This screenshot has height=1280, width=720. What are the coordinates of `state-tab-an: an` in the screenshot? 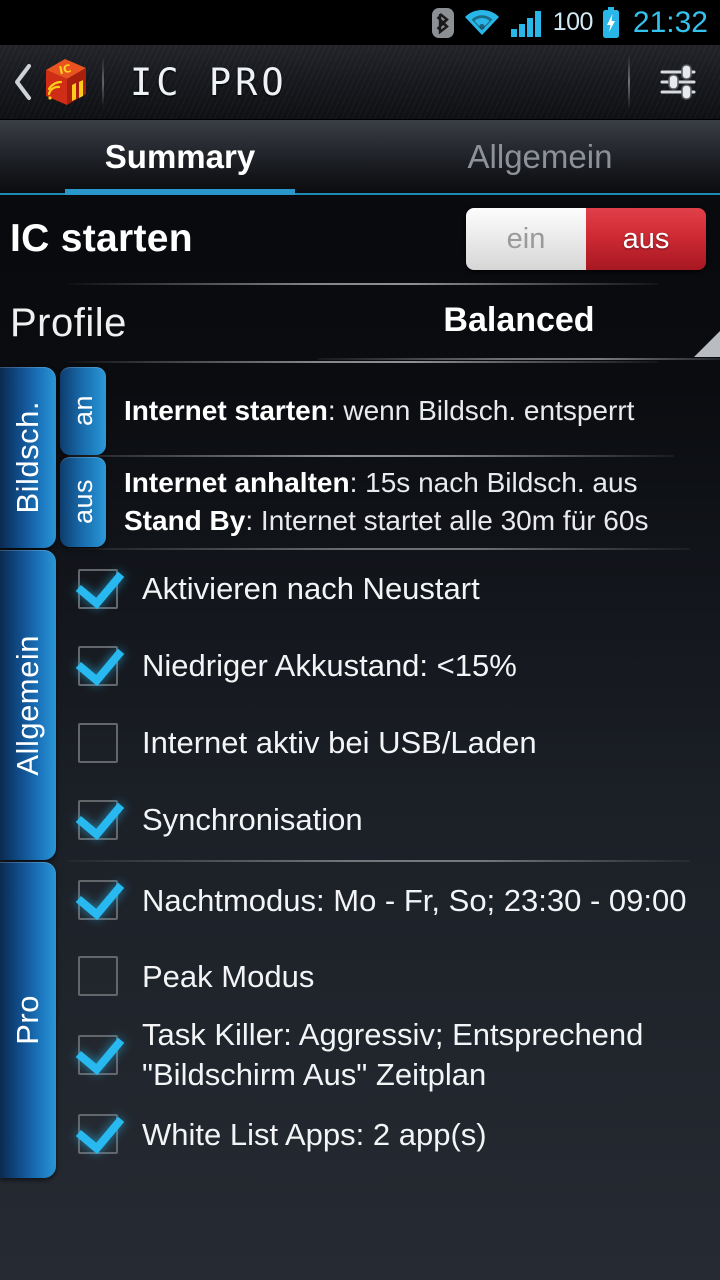 It's located at (83, 411).